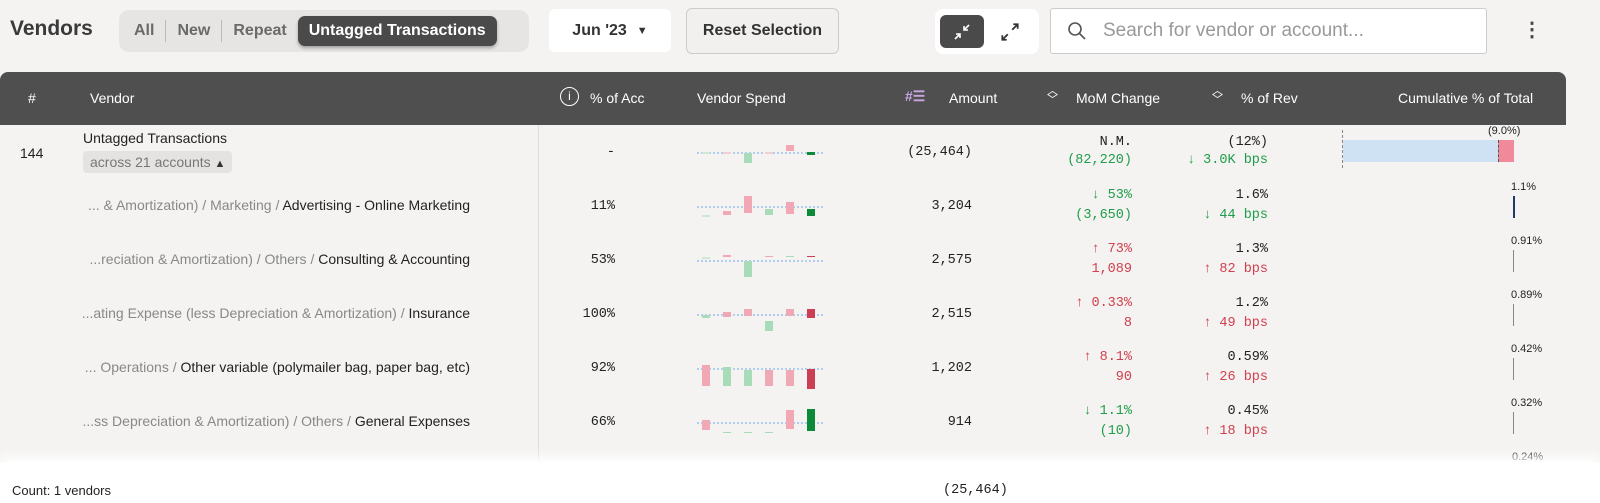  Describe the element at coordinates (610, 30) in the screenshot. I see `month-dropdown: Jun '23 ▼` at that location.